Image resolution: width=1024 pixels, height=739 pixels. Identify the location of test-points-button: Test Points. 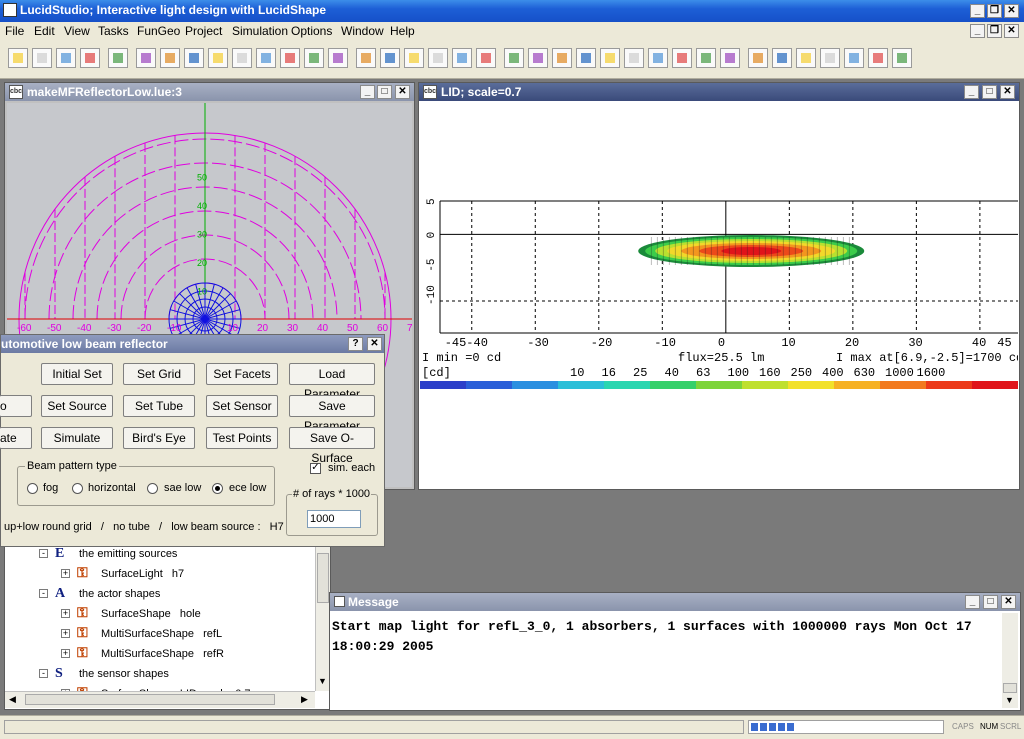
(242, 438).